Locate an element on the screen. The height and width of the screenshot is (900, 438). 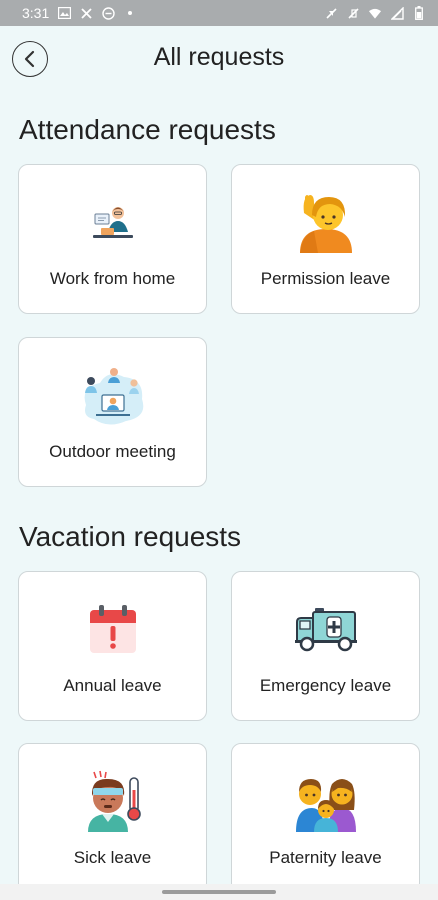
status-right is located at coordinates (375, 13).